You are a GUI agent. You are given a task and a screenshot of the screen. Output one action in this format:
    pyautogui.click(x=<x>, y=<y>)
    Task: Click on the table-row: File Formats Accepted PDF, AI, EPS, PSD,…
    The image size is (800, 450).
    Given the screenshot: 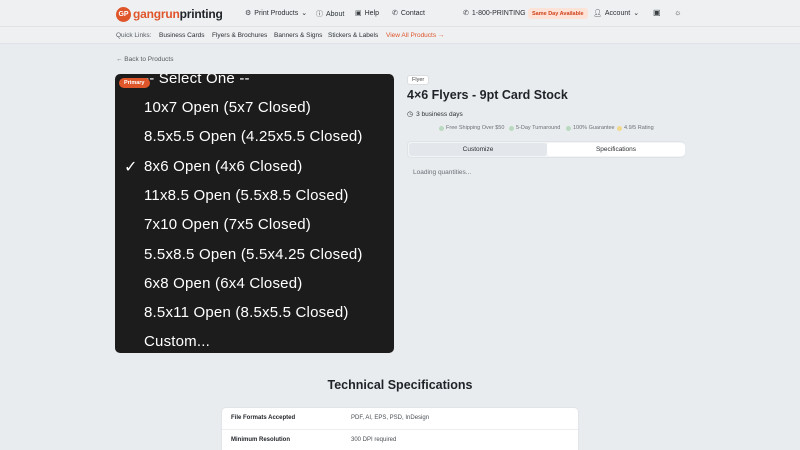 What is the action you would take?
    pyautogui.click(x=400, y=419)
    